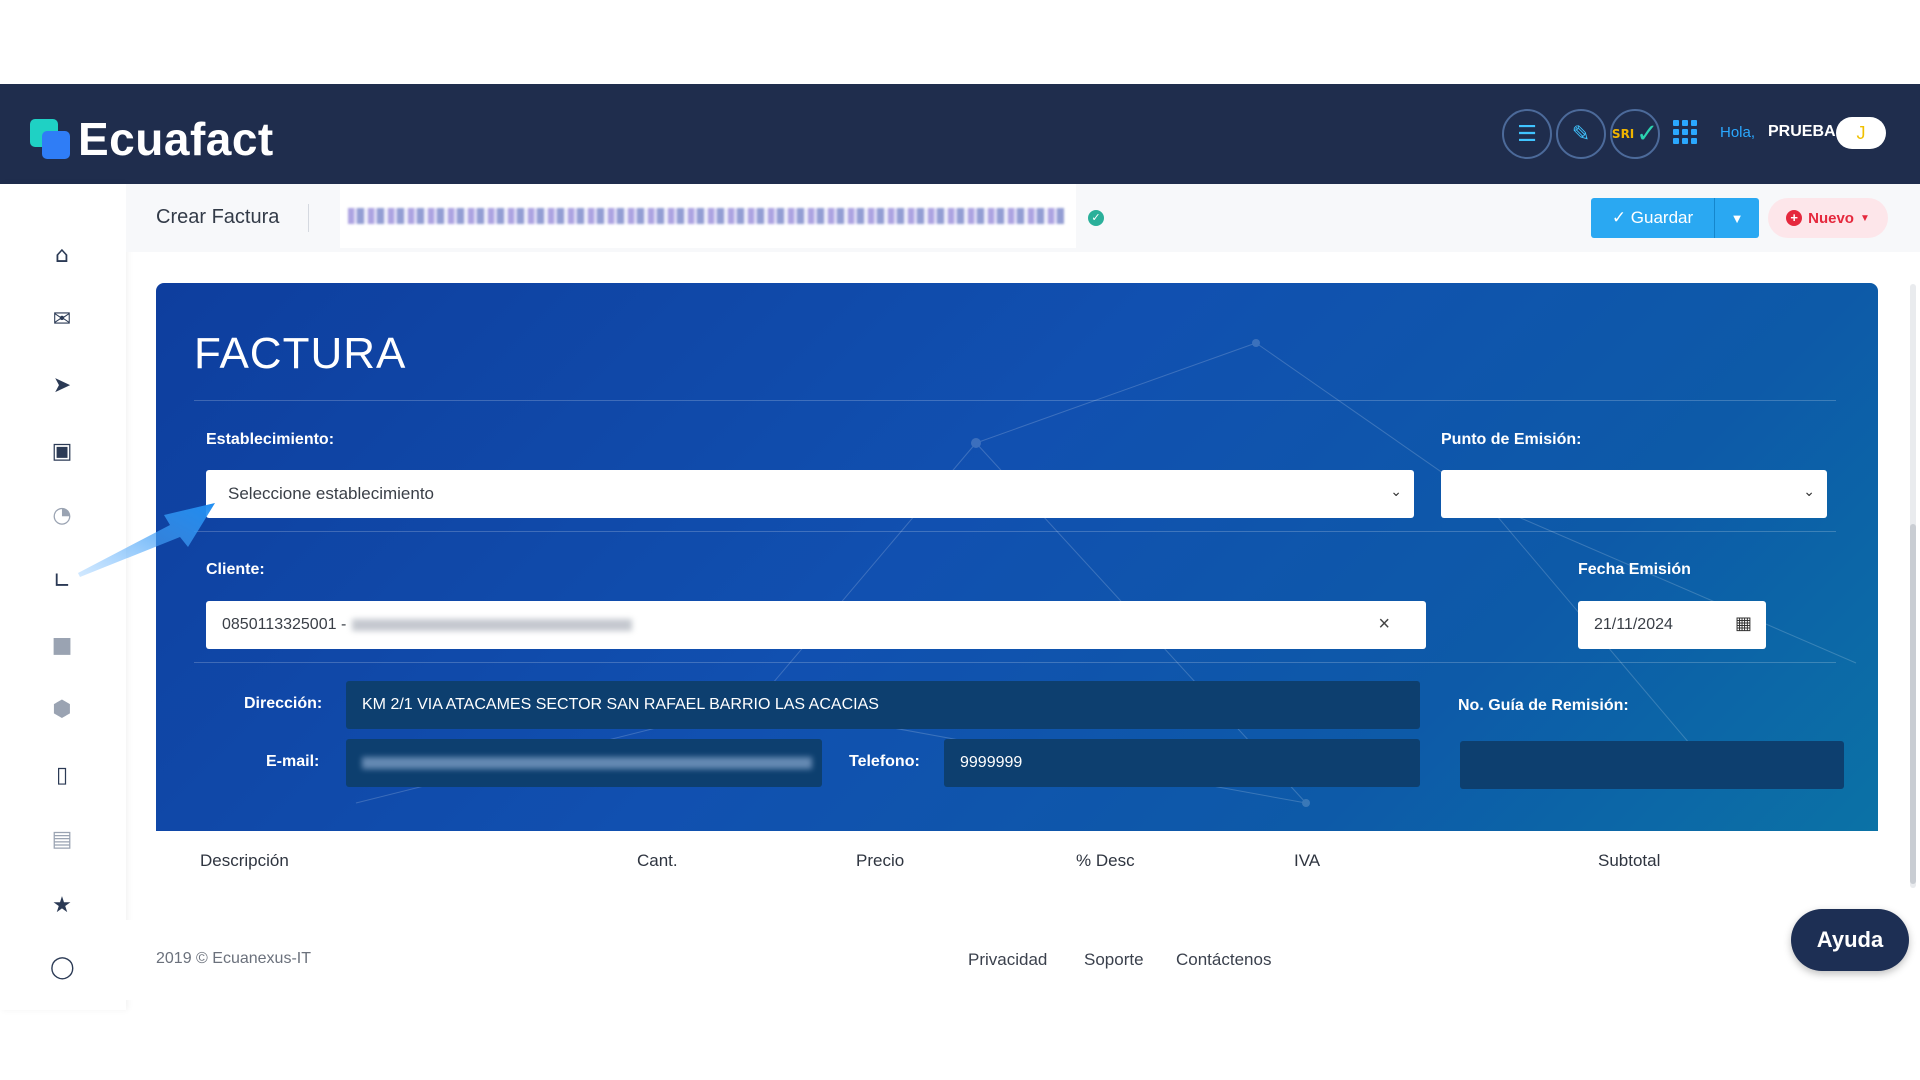 The image size is (1920, 1080). What do you see at coordinates (62, 452) in the screenshot?
I see `inbox-icon: ▣` at bounding box center [62, 452].